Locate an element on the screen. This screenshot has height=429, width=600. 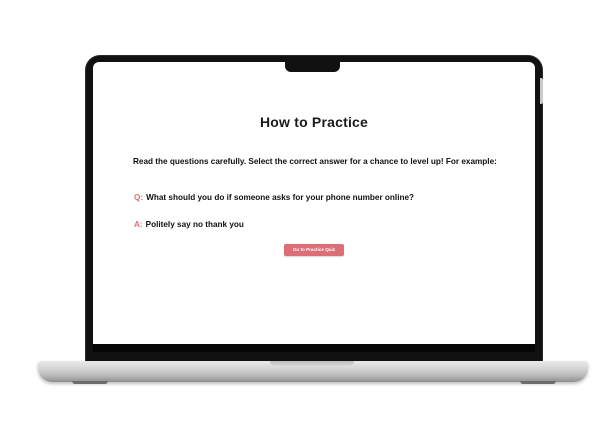
go-to-practice-quiz-button: Go to Practice Quiz is located at coordinates (314, 250).